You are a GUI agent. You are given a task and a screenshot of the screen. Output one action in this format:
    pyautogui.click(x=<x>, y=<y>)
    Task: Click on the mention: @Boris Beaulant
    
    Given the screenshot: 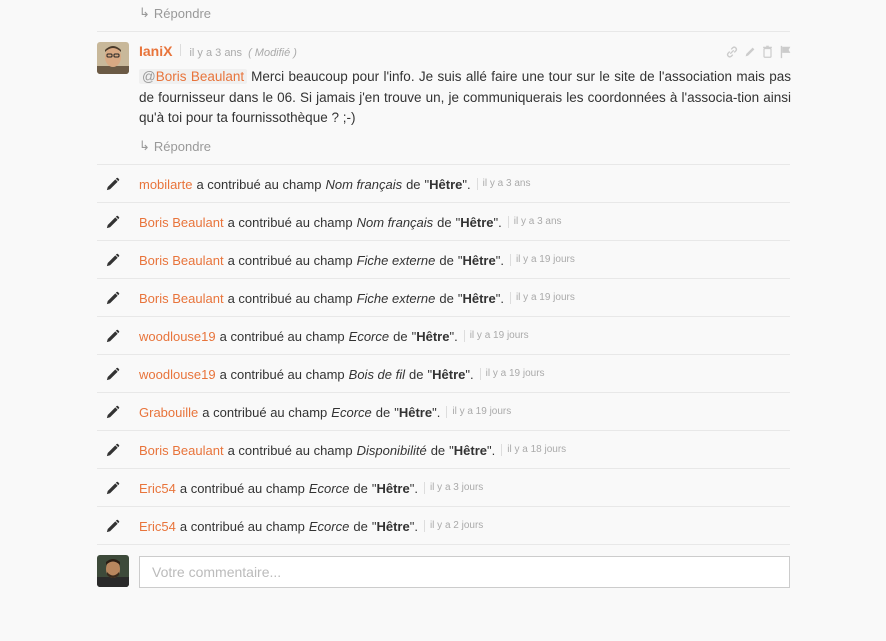 What is the action you would take?
    pyautogui.click(x=193, y=76)
    